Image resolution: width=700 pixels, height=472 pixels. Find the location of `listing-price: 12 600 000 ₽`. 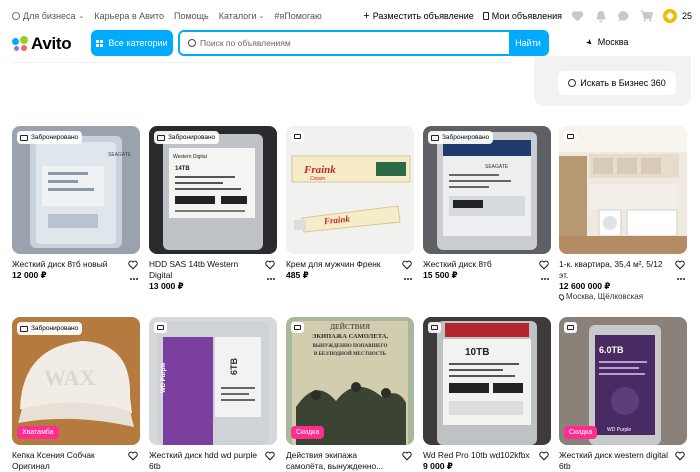

listing-price: 12 600 000 ₽ is located at coordinates (585, 286).